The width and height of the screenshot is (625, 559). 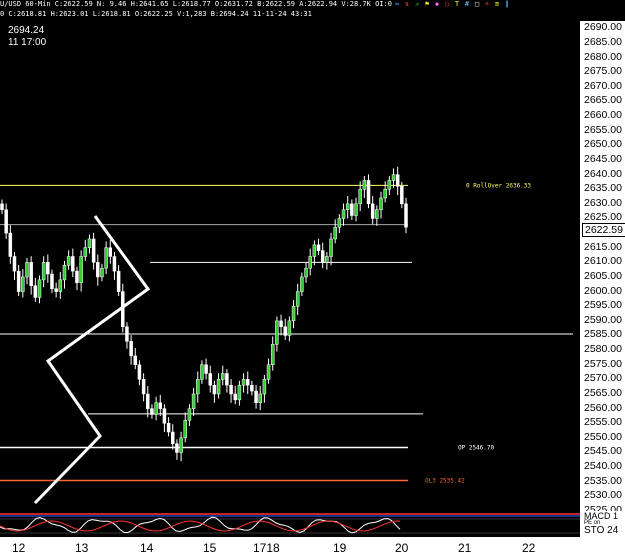 What do you see at coordinates (601, 530) in the screenshot?
I see `sto-label: STO 24` at bounding box center [601, 530].